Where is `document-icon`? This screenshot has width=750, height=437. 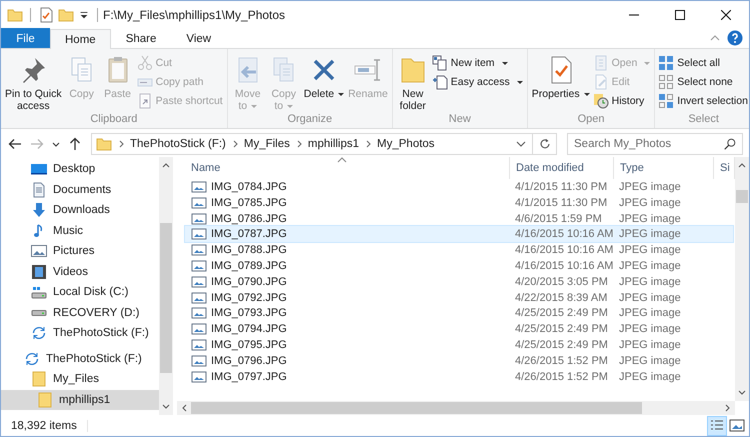
document-icon is located at coordinates (600, 63).